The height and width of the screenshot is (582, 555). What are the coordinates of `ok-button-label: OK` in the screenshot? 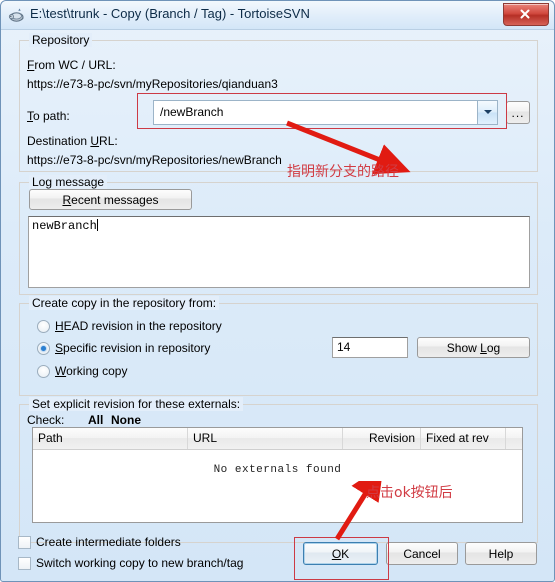 It's located at (340, 553).